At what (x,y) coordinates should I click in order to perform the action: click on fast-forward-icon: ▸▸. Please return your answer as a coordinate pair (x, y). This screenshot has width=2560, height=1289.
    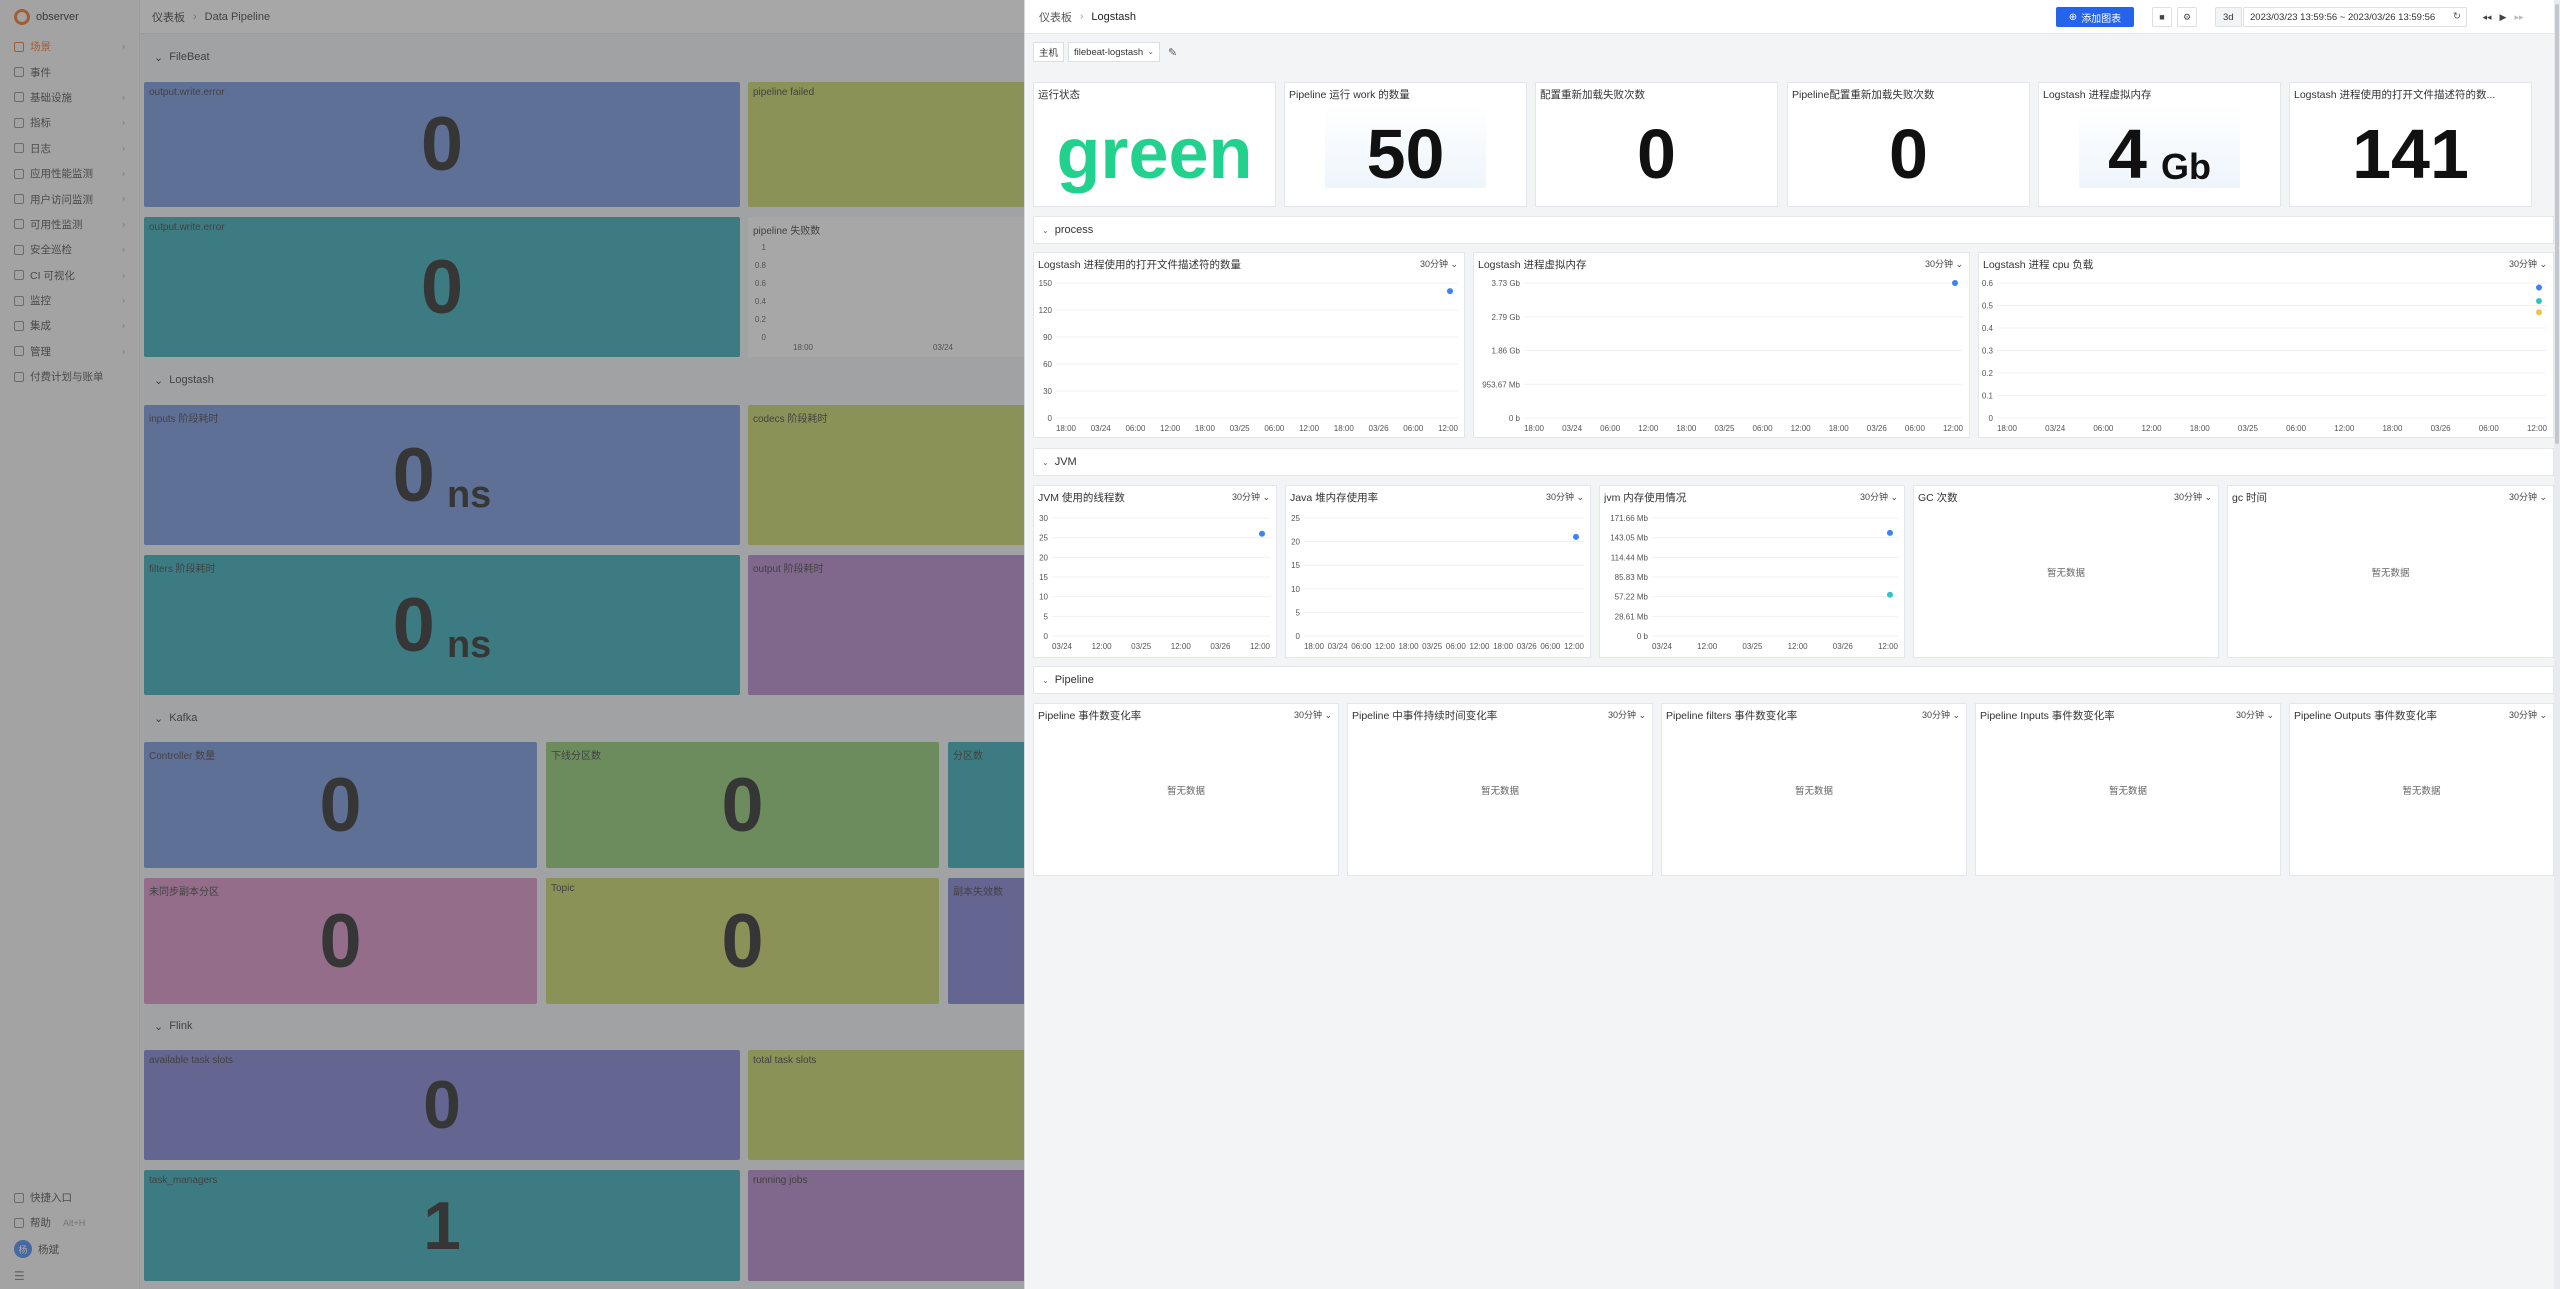
    Looking at the image, I should click on (2519, 16).